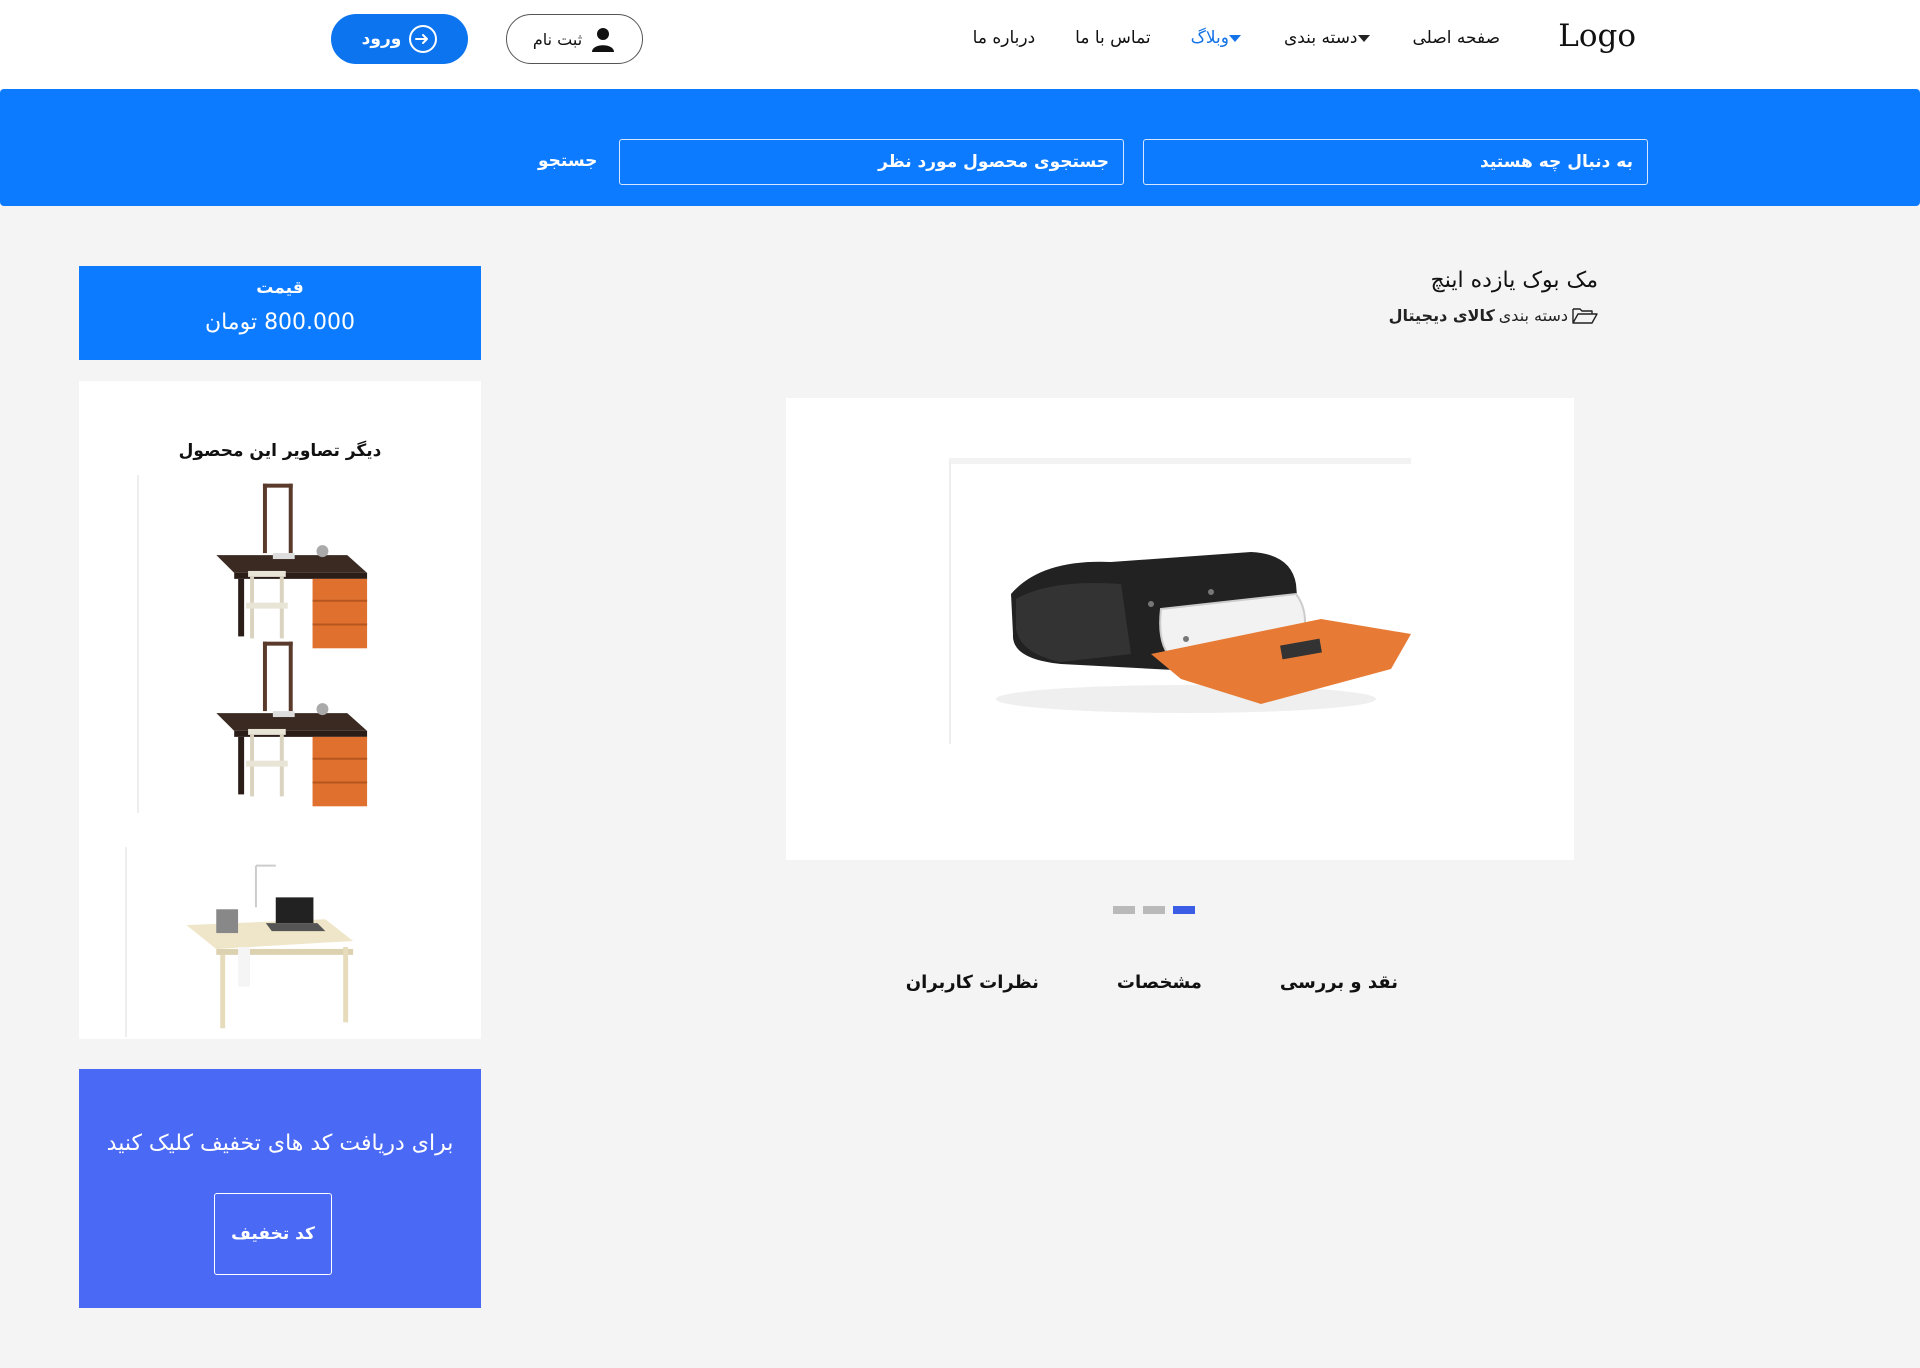  What do you see at coordinates (603, 40) in the screenshot?
I see `user-icon` at bounding box center [603, 40].